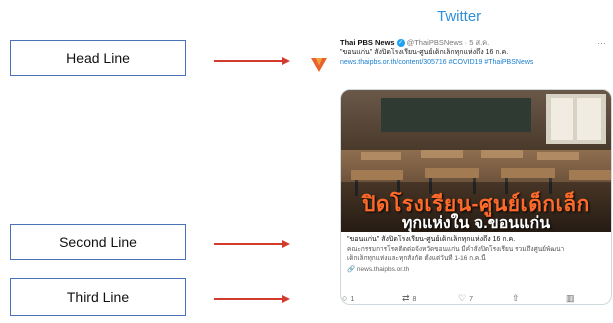  I want to click on second-line-label: Second Line, so click(98, 242).